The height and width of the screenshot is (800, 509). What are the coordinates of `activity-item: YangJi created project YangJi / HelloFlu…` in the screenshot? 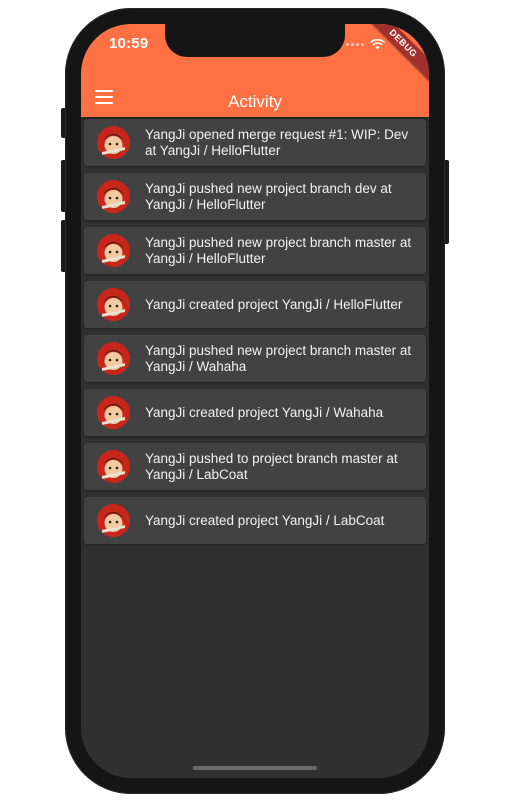 It's located at (255, 304).